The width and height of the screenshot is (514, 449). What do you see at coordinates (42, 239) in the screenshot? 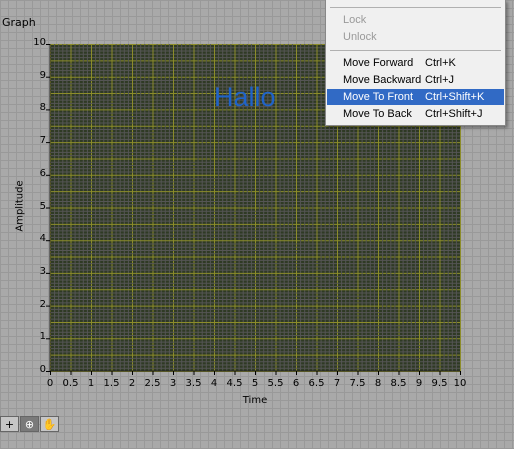
I see `y-tick-label: 4` at bounding box center [42, 239].